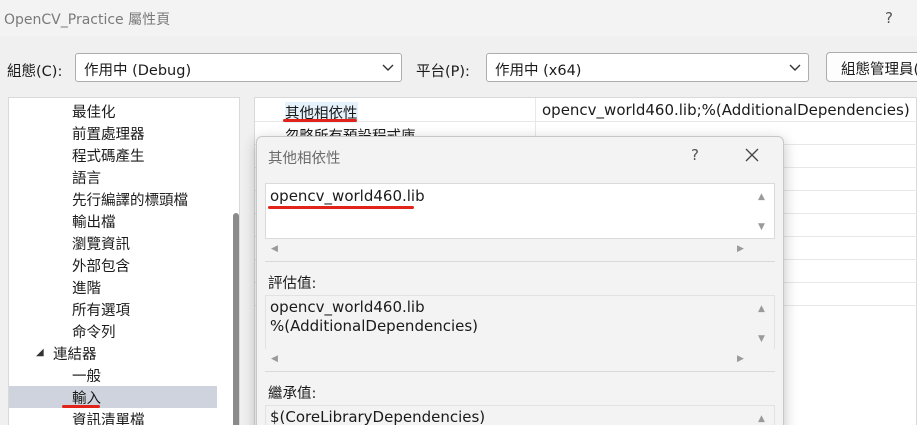 The width and height of the screenshot is (917, 425). Describe the element at coordinates (889, 18) in the screenshot. I see `help-icon: ?` at that location.